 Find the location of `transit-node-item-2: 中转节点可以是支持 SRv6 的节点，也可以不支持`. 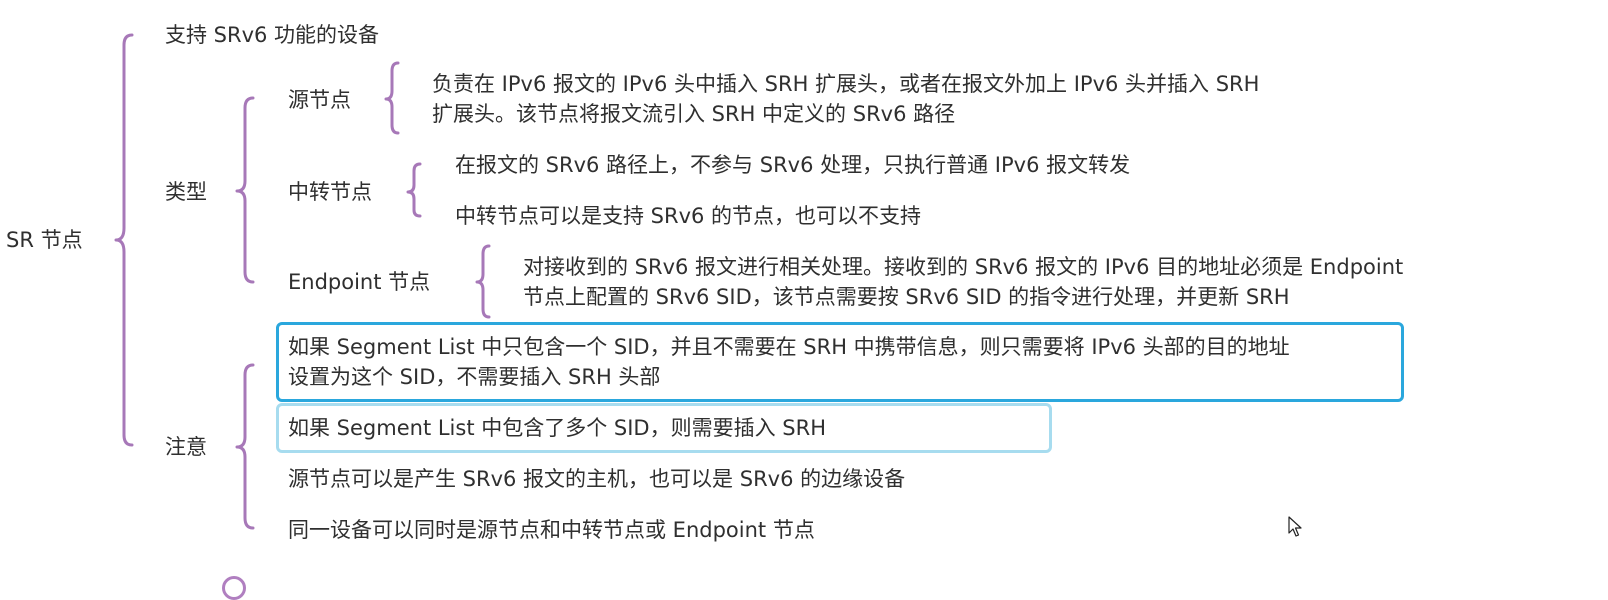

transit-node-item-2: 中转节点可以是支持 SRv6 的节点，也可以不支持 is located at coordinates (688, 216).